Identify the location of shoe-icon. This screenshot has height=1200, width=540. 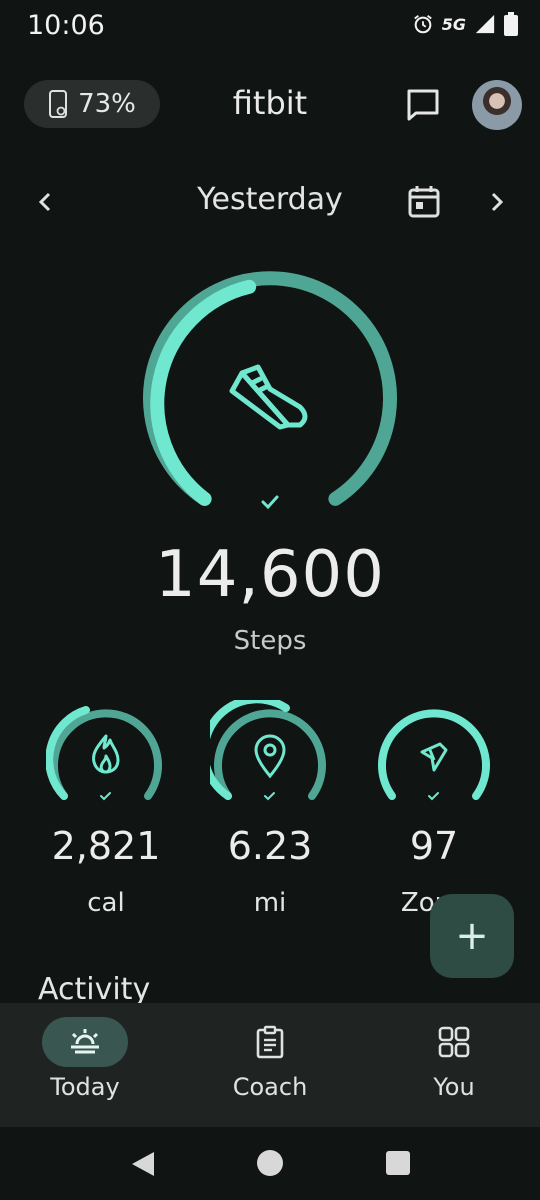
(268, 397).